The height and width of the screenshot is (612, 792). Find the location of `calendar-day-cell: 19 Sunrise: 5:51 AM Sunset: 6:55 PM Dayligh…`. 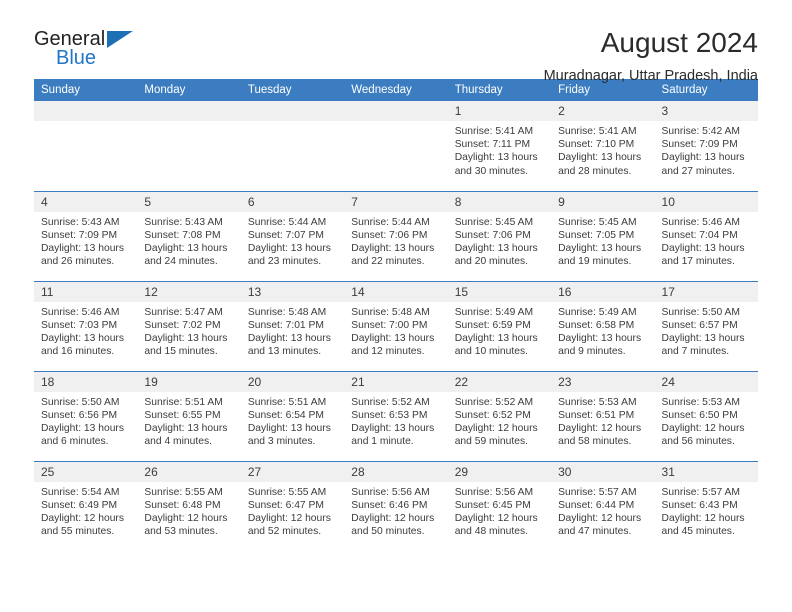

calendar-day-cell: 19 Sunrise: 5:51 AM Sunset: 6:55 PM Dayligh… is located at coordinates (189, 415).